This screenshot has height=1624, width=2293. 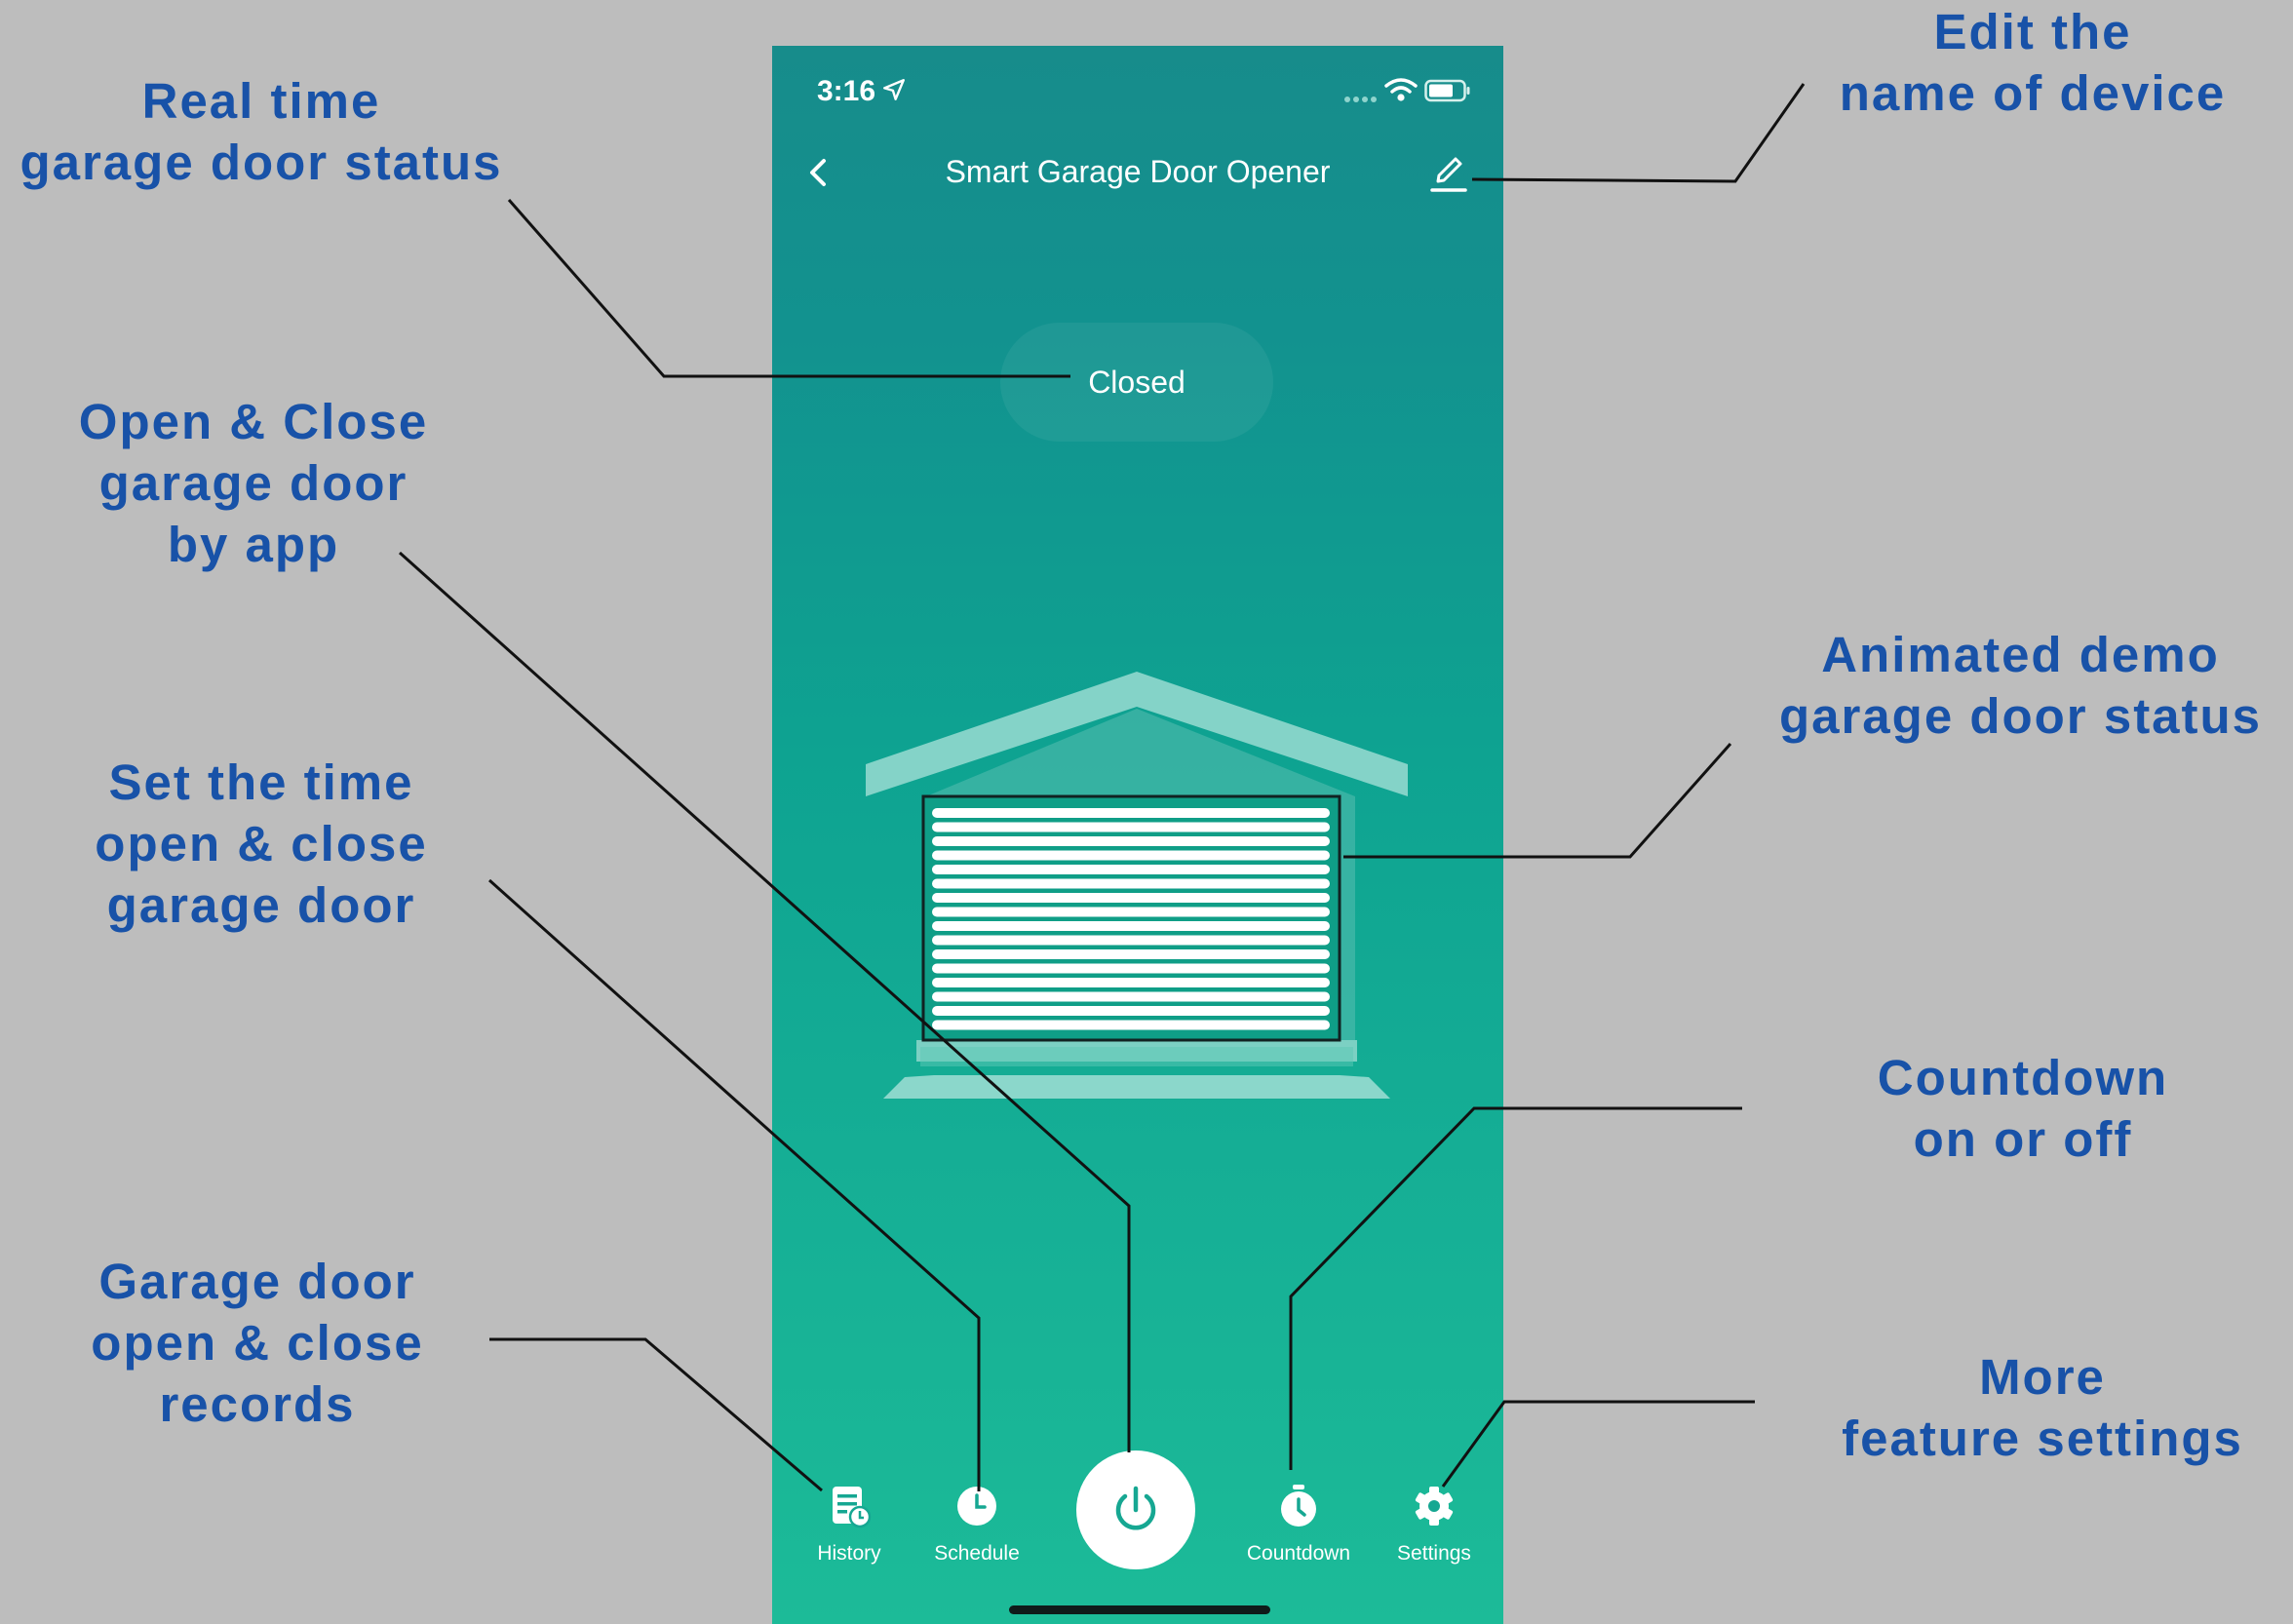 What do you see at coordinates (819, 173) in the screenshot?
I see `back-chevron-icon` at bounding box center [819, 173].